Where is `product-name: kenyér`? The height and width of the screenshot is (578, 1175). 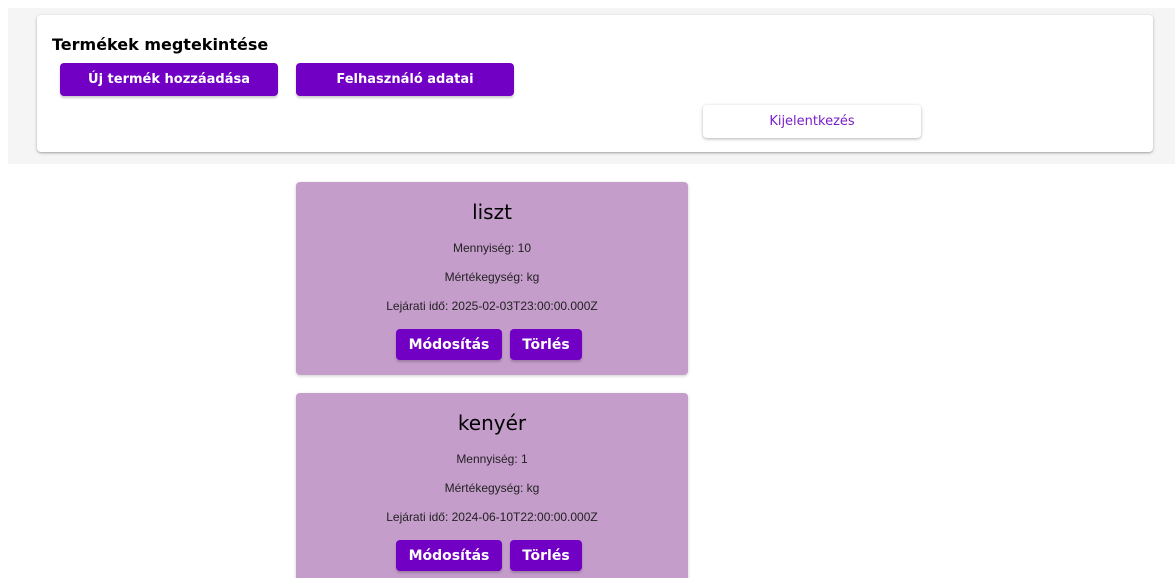 product-name: kenyér is located at coordinates (492, 423).